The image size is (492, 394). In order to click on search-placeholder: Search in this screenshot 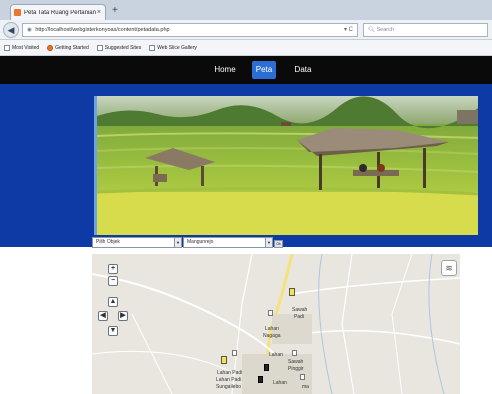, I will do `click(385, 30)`.